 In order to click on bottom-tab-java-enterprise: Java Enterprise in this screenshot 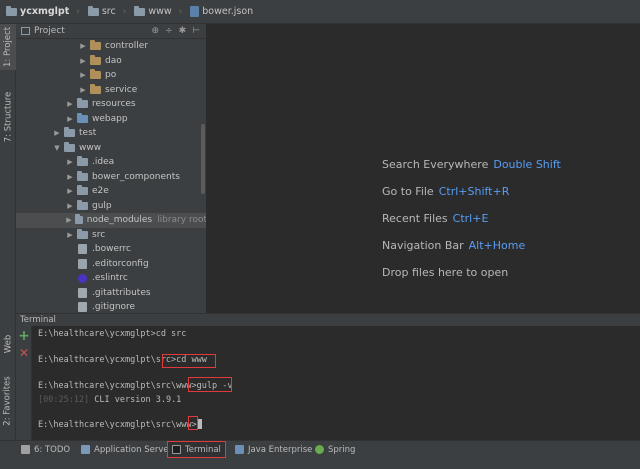, I will do `click(273, 449)`.